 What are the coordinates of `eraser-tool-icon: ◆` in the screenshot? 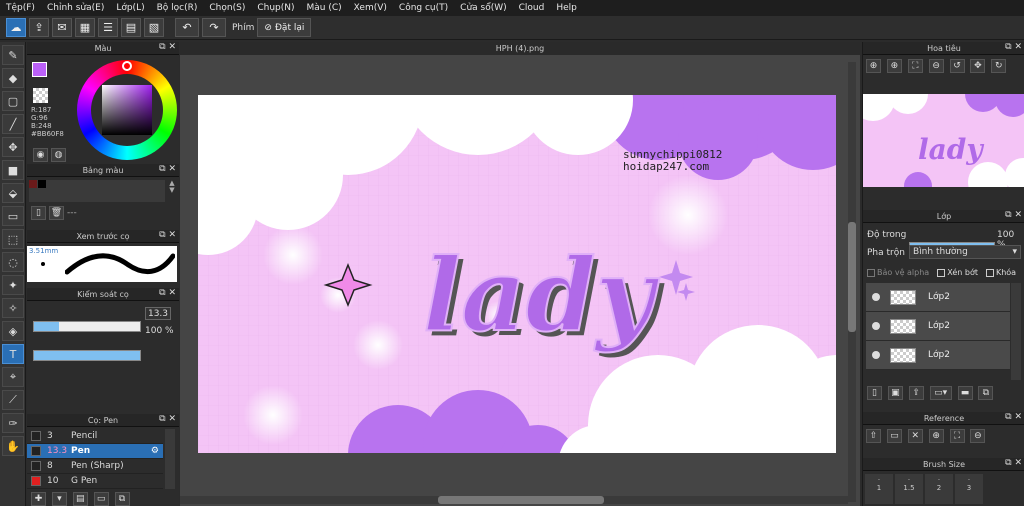 It's located at (13, 78).